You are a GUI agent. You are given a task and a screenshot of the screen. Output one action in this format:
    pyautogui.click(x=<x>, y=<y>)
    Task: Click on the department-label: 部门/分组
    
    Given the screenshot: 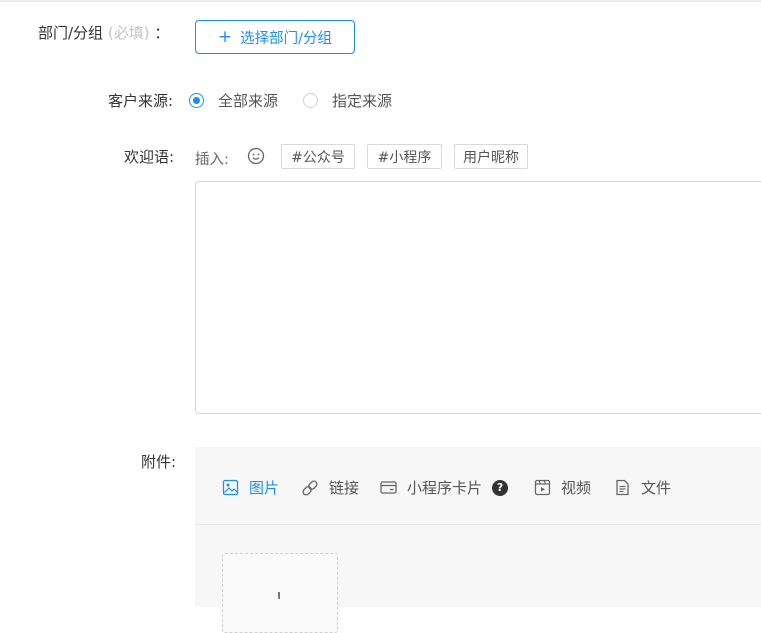 What is the action you would take?
    pyautogui.click(x=71, y=33)
    